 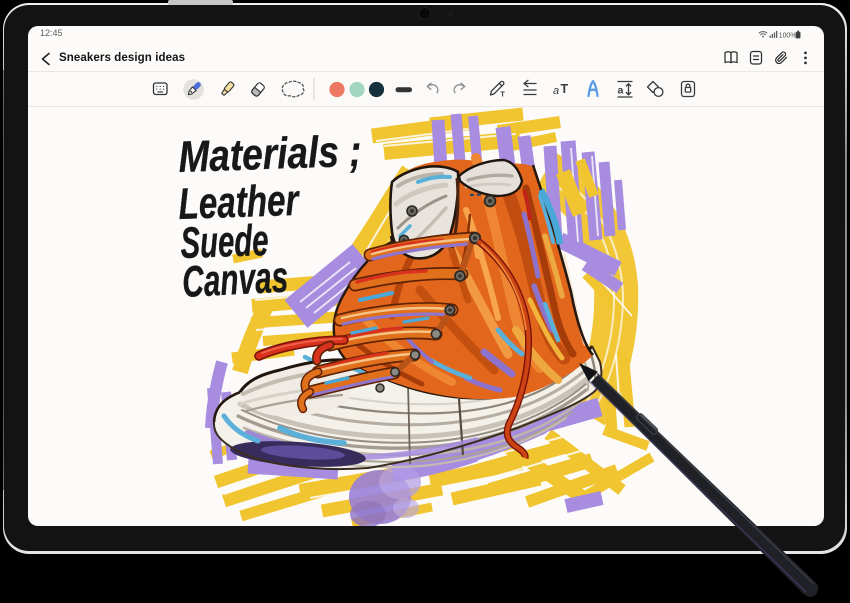 What do you see at coordinates (235, 280) in the screenshot?
I see `svg-text: Canvas` at bounding box center [235, 280].